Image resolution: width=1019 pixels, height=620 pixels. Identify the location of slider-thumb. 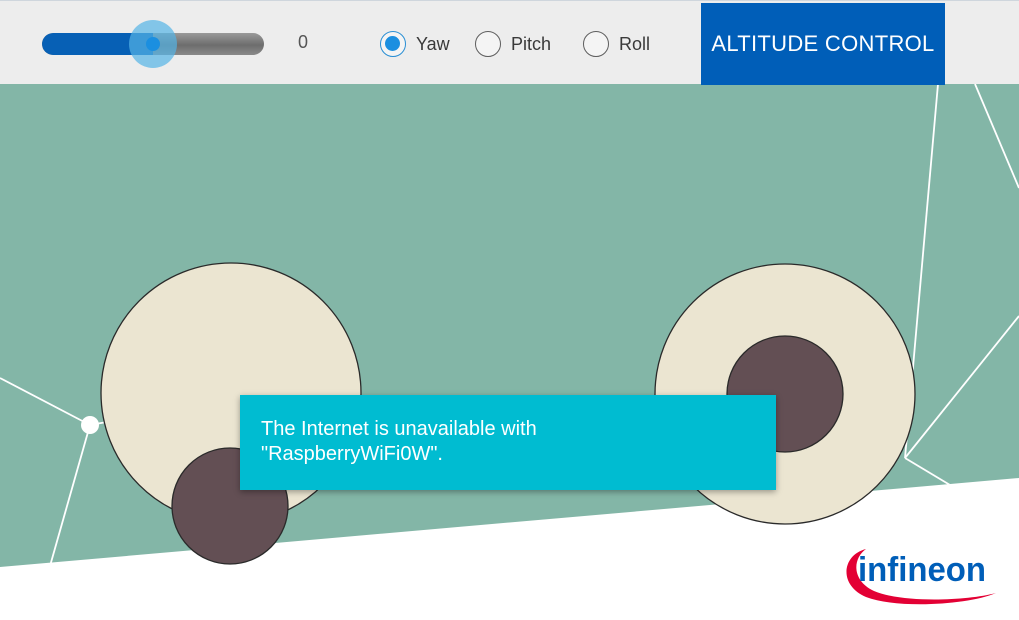
(153, 44).